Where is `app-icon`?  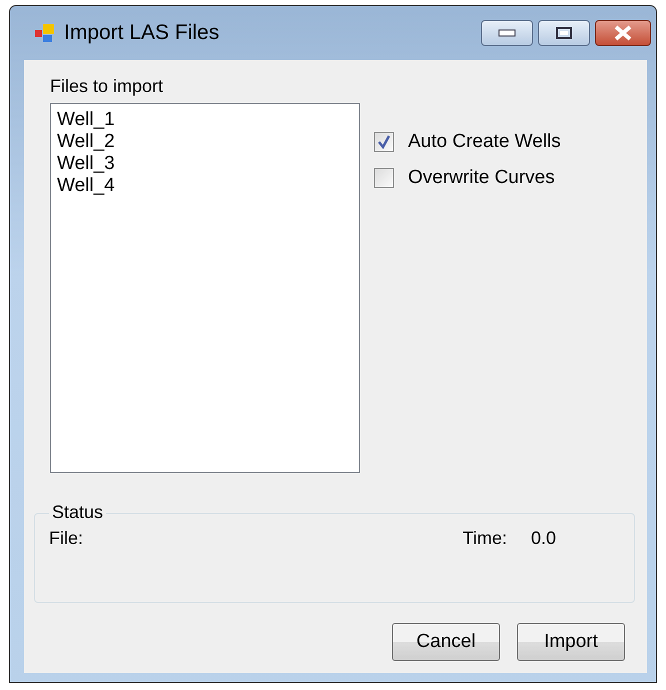 app-icon is located at coordinates (45, 33).